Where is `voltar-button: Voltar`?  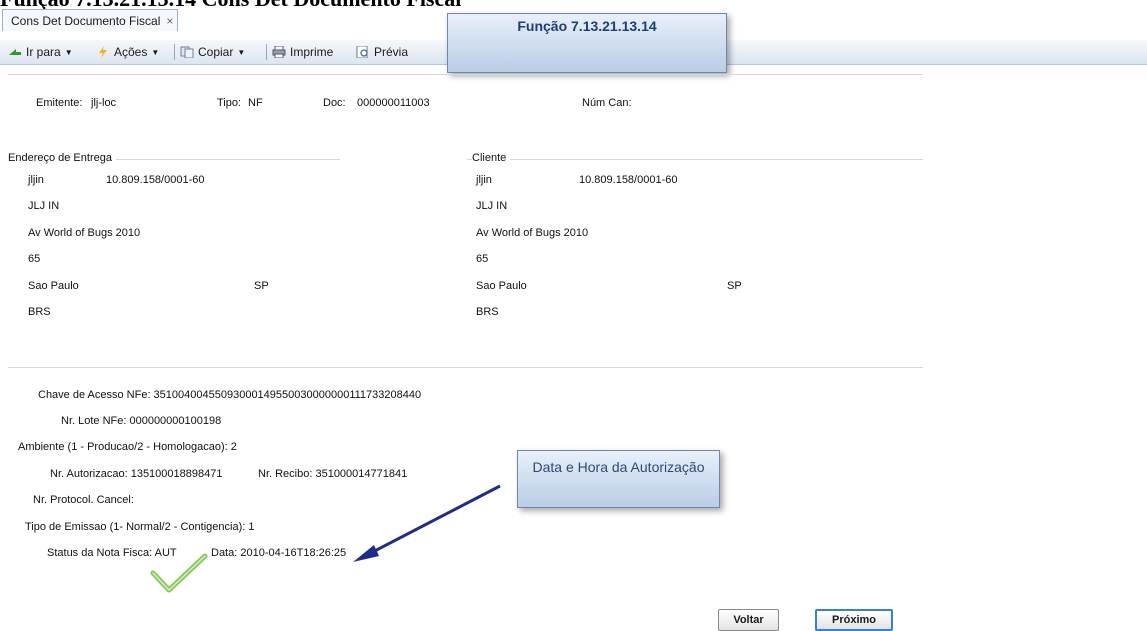
voltar-button: Voltar is located at coordinates (748, 620).